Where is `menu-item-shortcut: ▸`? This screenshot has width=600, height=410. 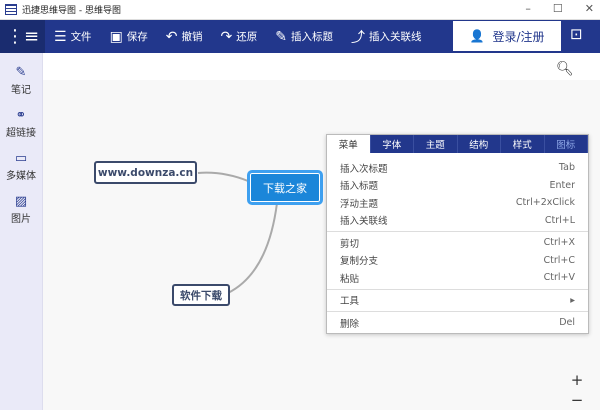
menu-item-shortcut: ▸ is located at coordinates (572, 300).